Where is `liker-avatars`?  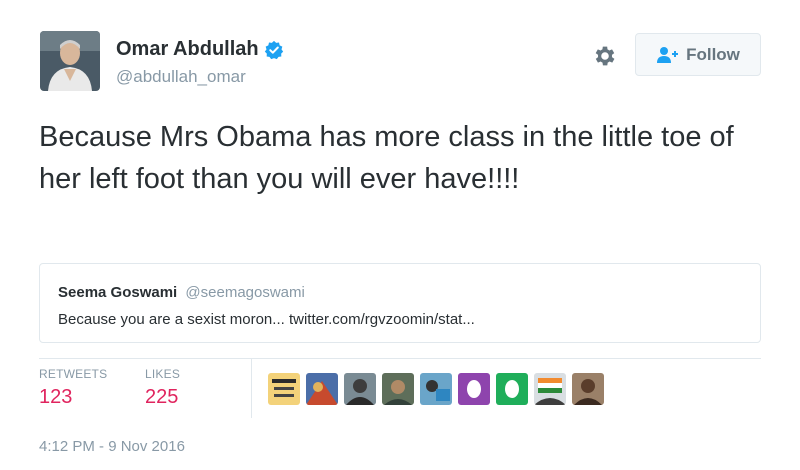
liker-avatars is located at coordinates (436, 389).